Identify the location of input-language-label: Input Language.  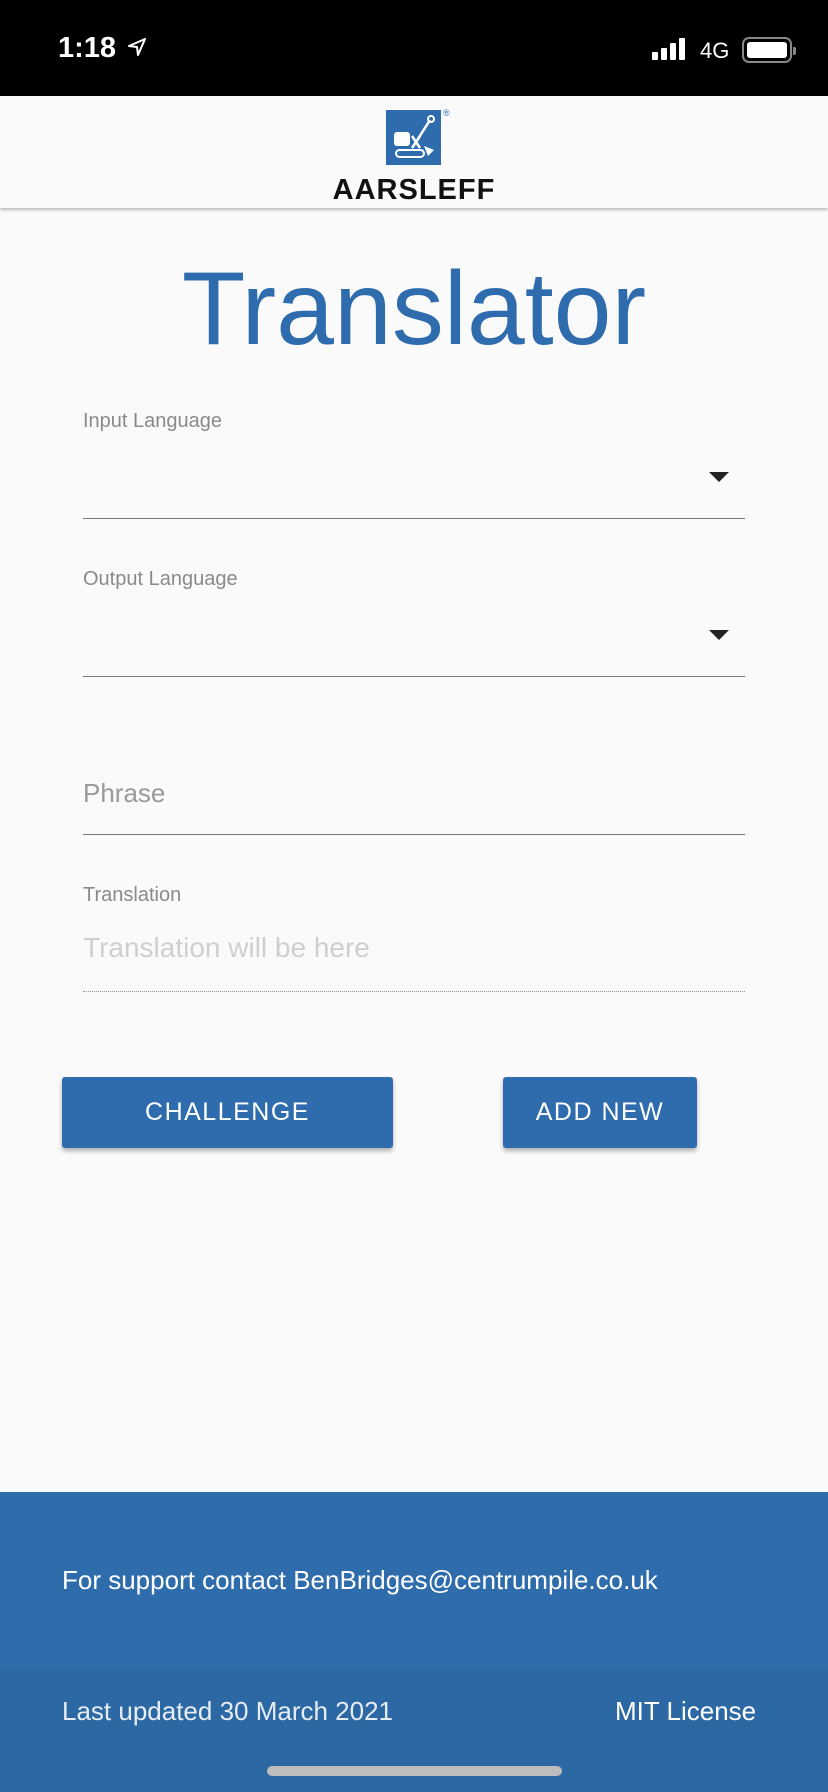
(153, 421).